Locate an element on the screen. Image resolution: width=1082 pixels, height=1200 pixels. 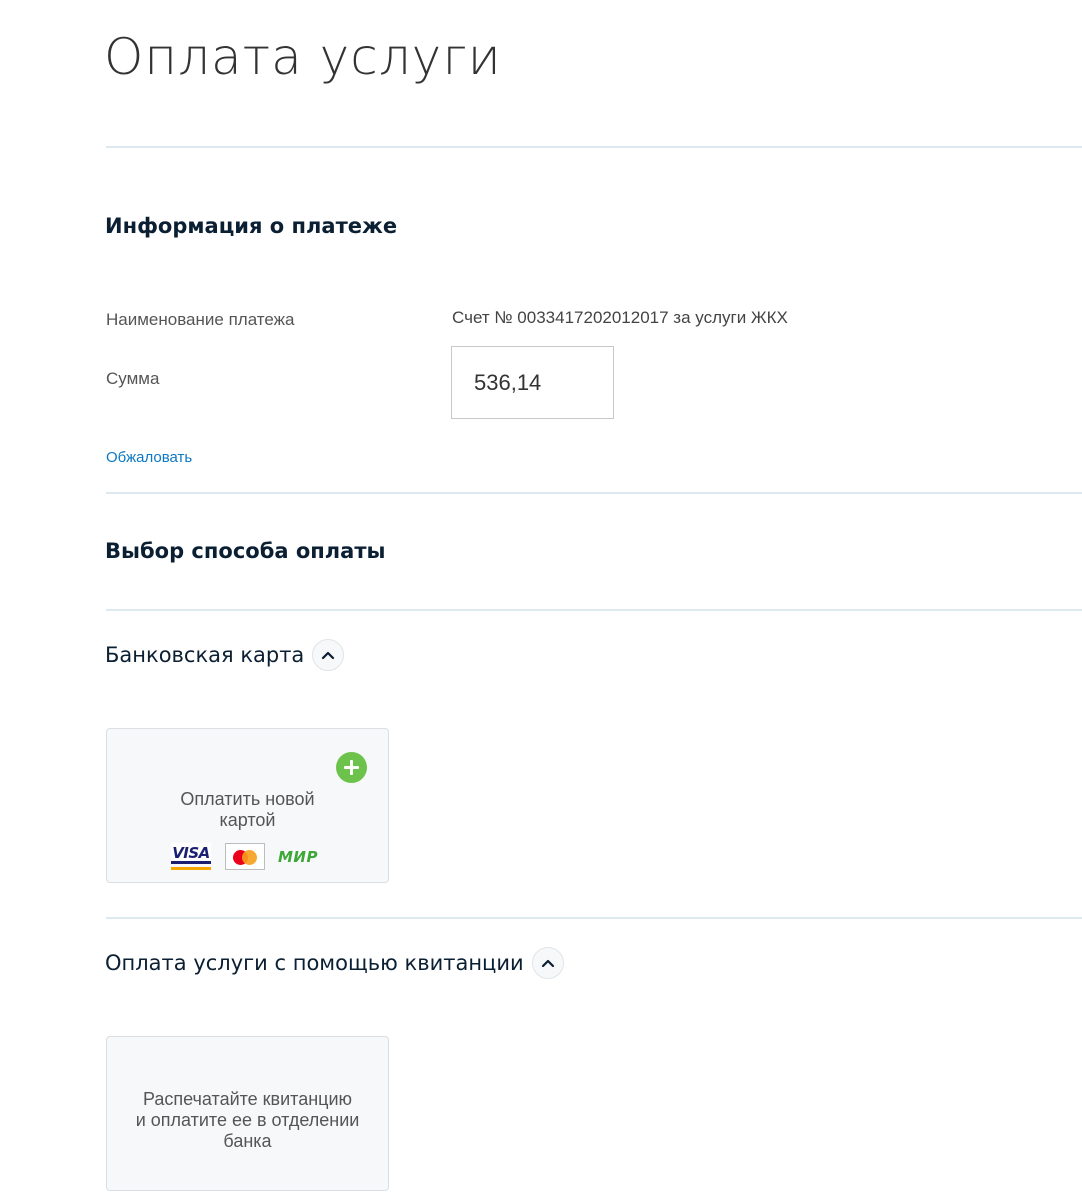
mastercard-logo is located at coordinates (245, 856).